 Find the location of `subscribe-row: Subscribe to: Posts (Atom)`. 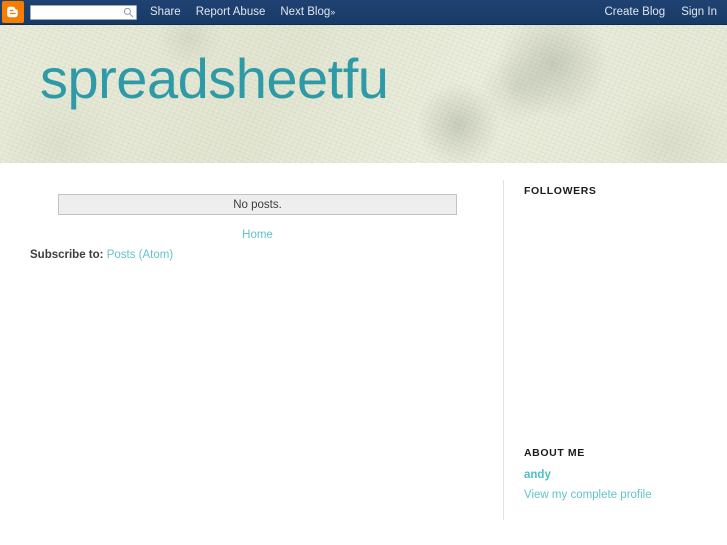

subscribe-row: Subscribe to: Posts (Atom) is located at coordinates (101, 255).